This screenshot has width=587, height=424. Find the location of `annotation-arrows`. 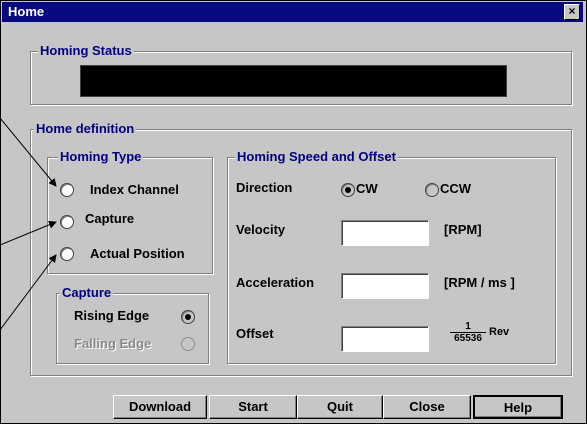

annotation-arrows is located at coordinates (28, 224).